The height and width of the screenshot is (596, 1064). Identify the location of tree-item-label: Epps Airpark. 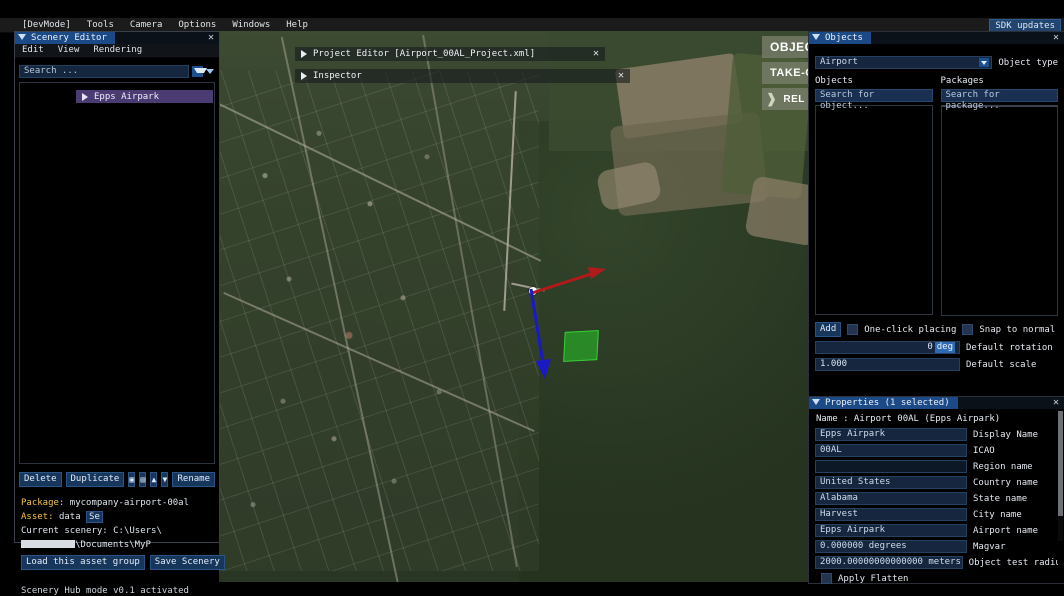
(127, 96).